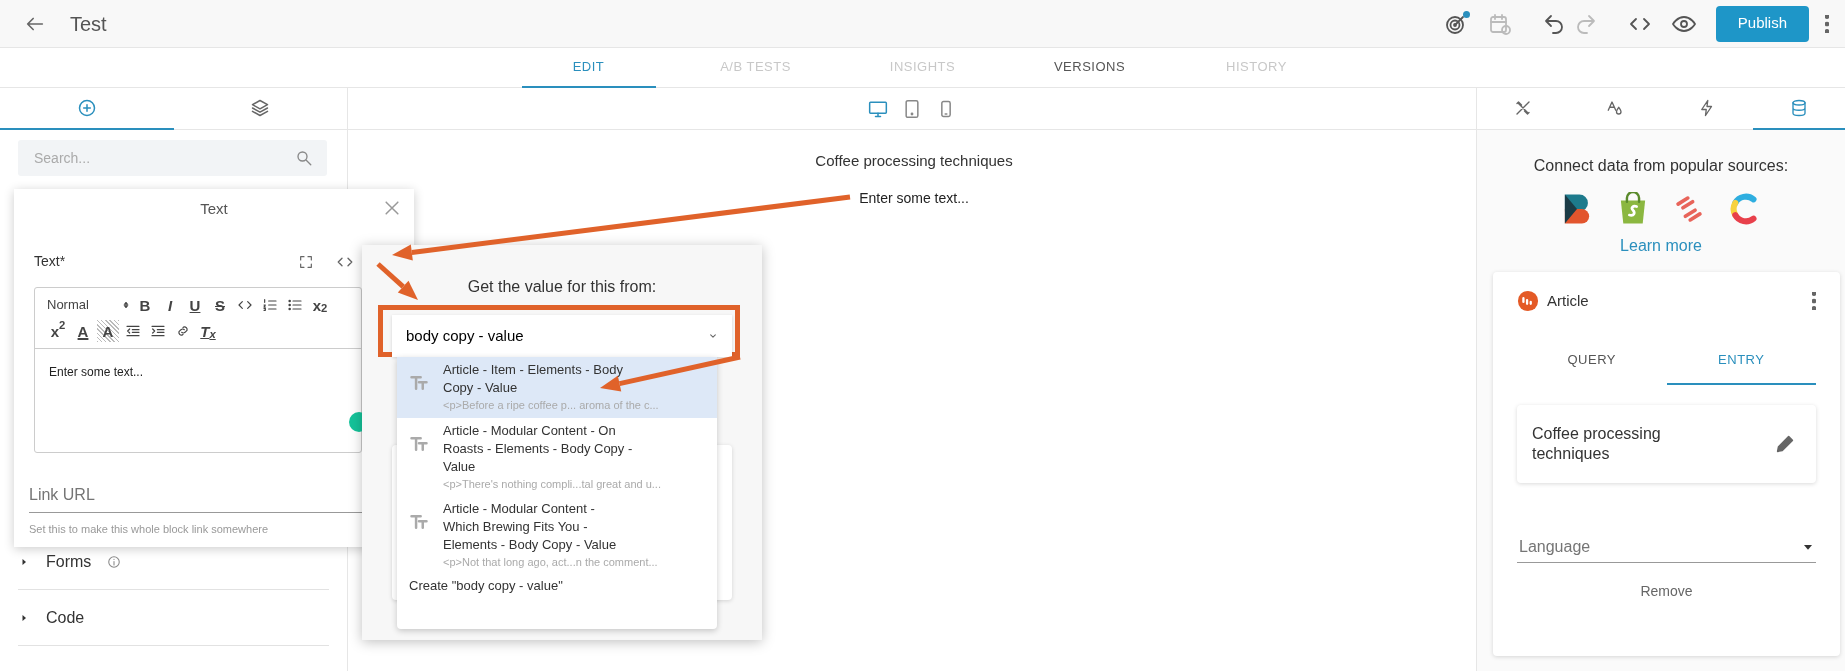  Describe the element at coordinates (65, 617) in the screenshot. I see `section-label: Code` at that location.